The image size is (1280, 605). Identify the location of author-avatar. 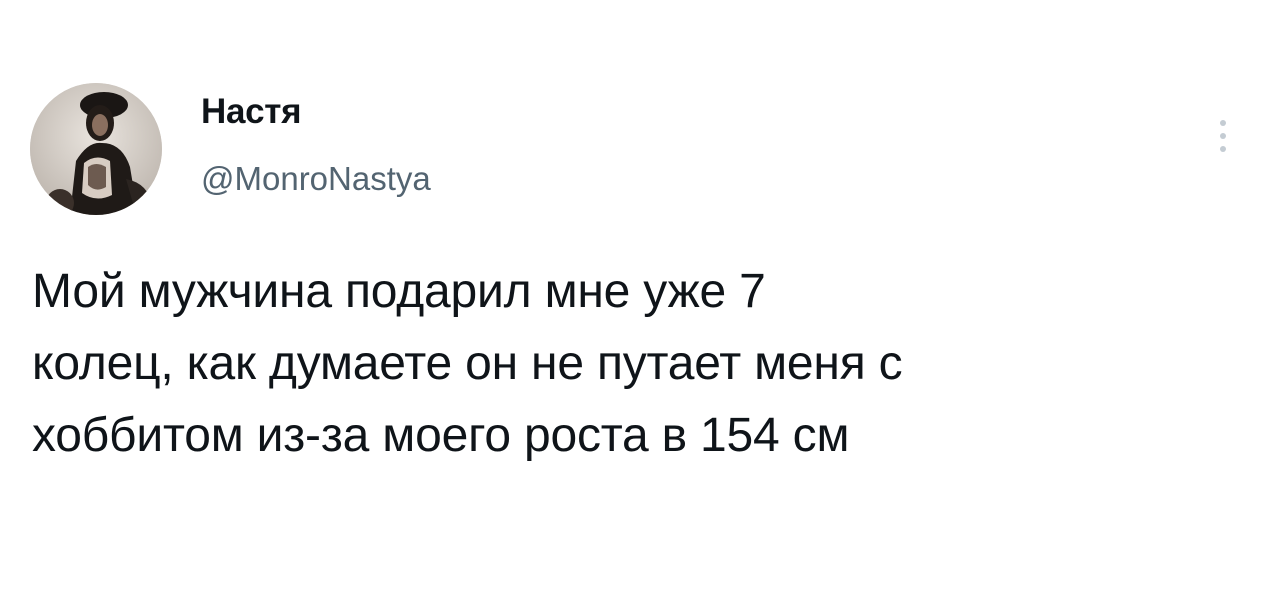
(96, 149).